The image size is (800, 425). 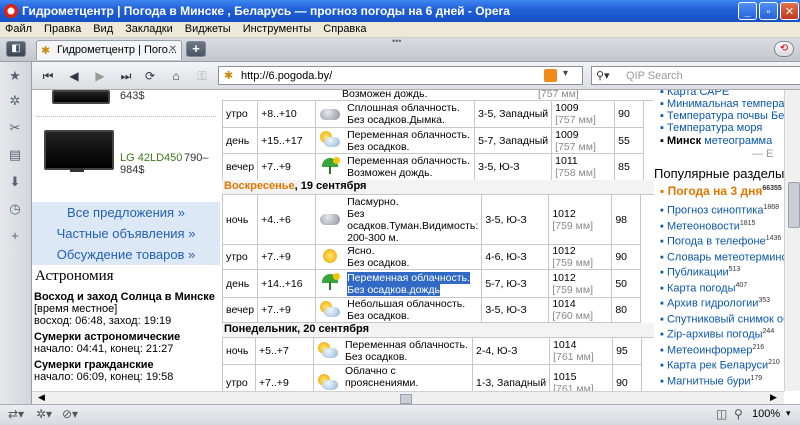 What do you see at coordinates (15, 155) in the screenshot?
I see `notes-icon: ▤` at bounding box center [15, 155].